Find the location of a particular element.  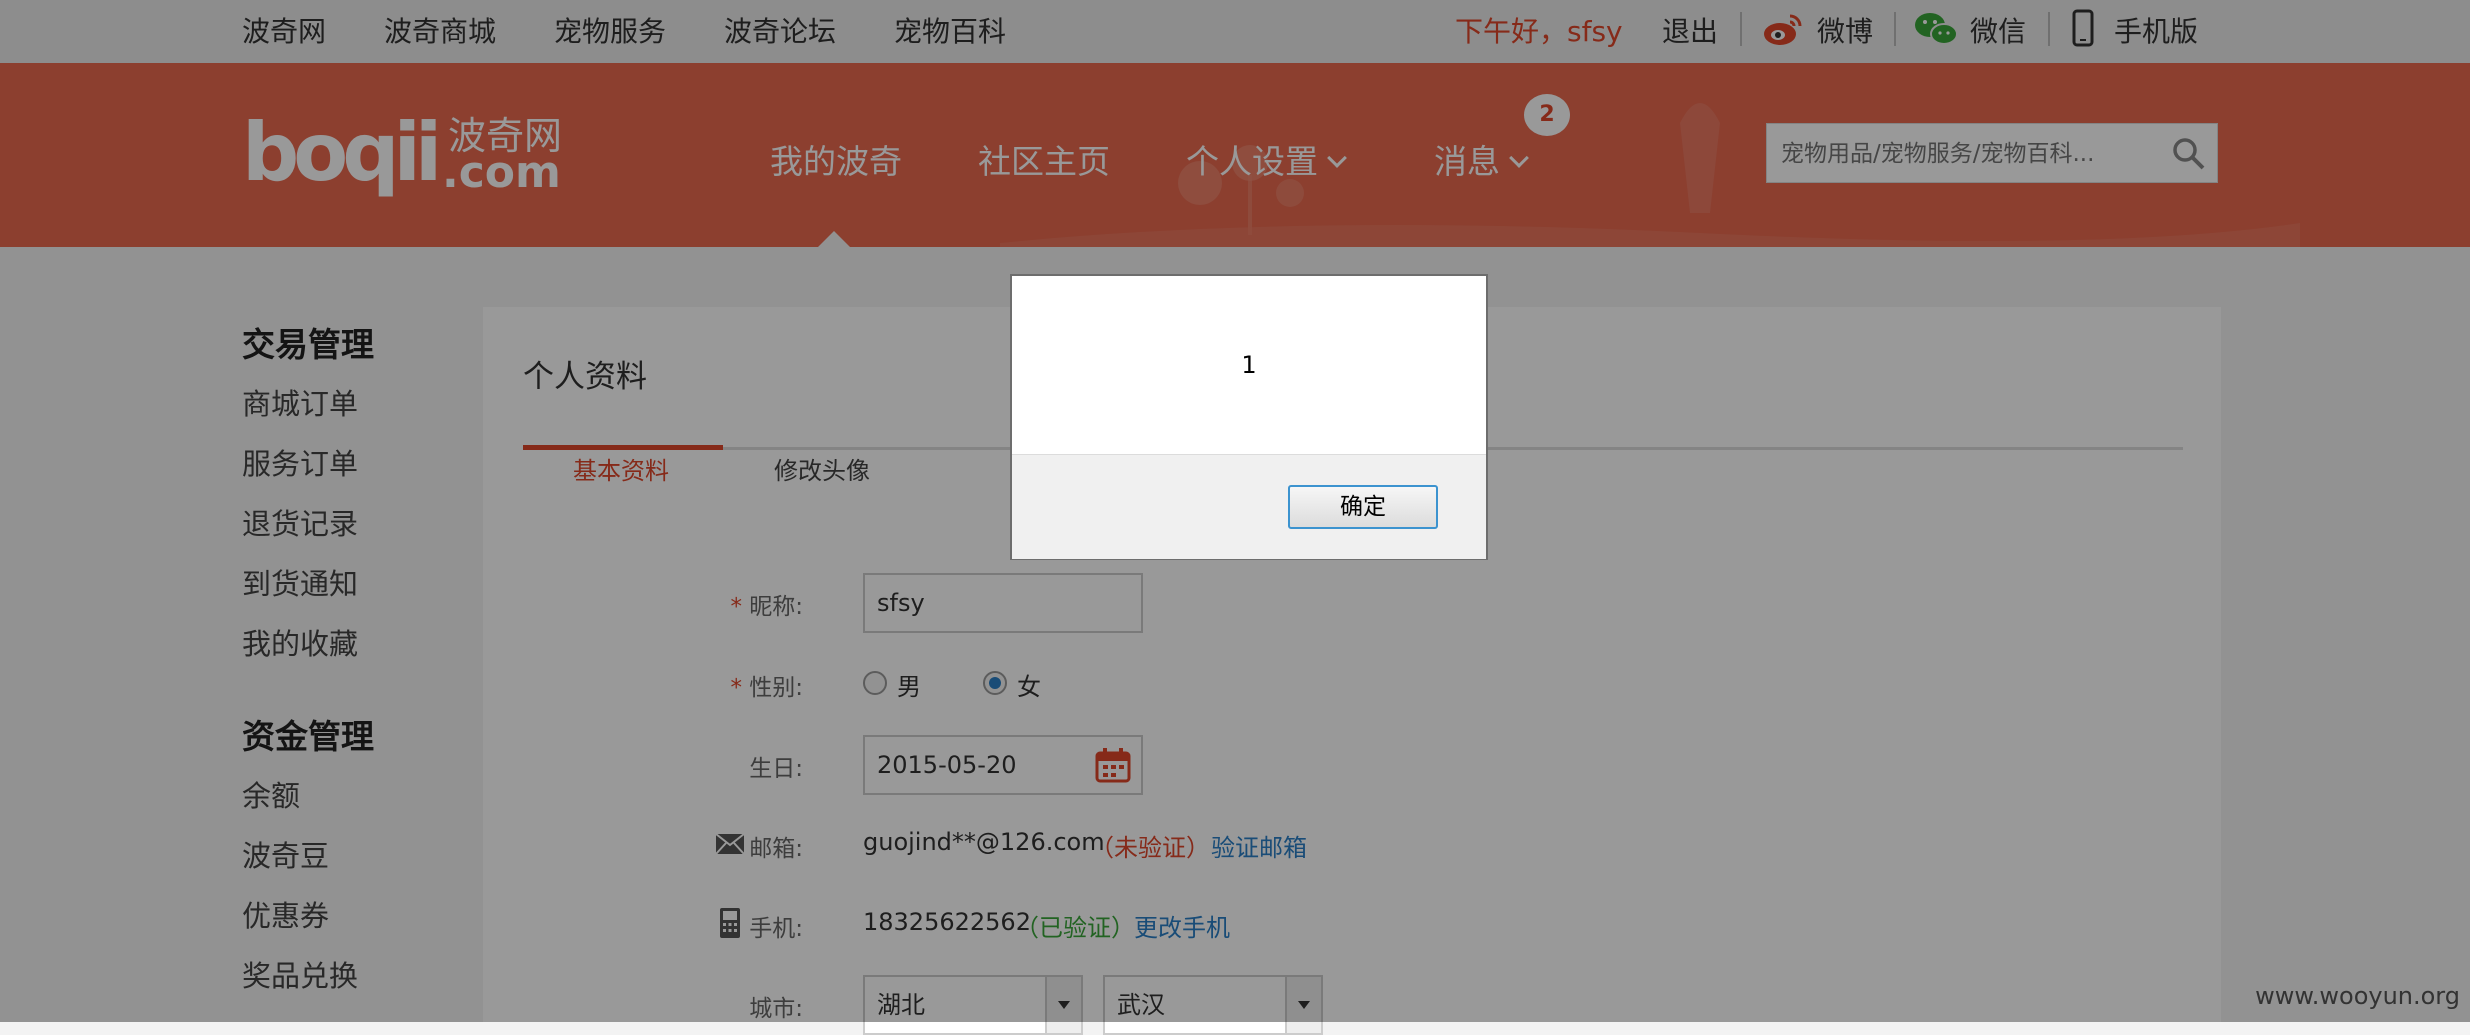

alert-dialog: 1 确定 is located at coordinates (1249, 417).